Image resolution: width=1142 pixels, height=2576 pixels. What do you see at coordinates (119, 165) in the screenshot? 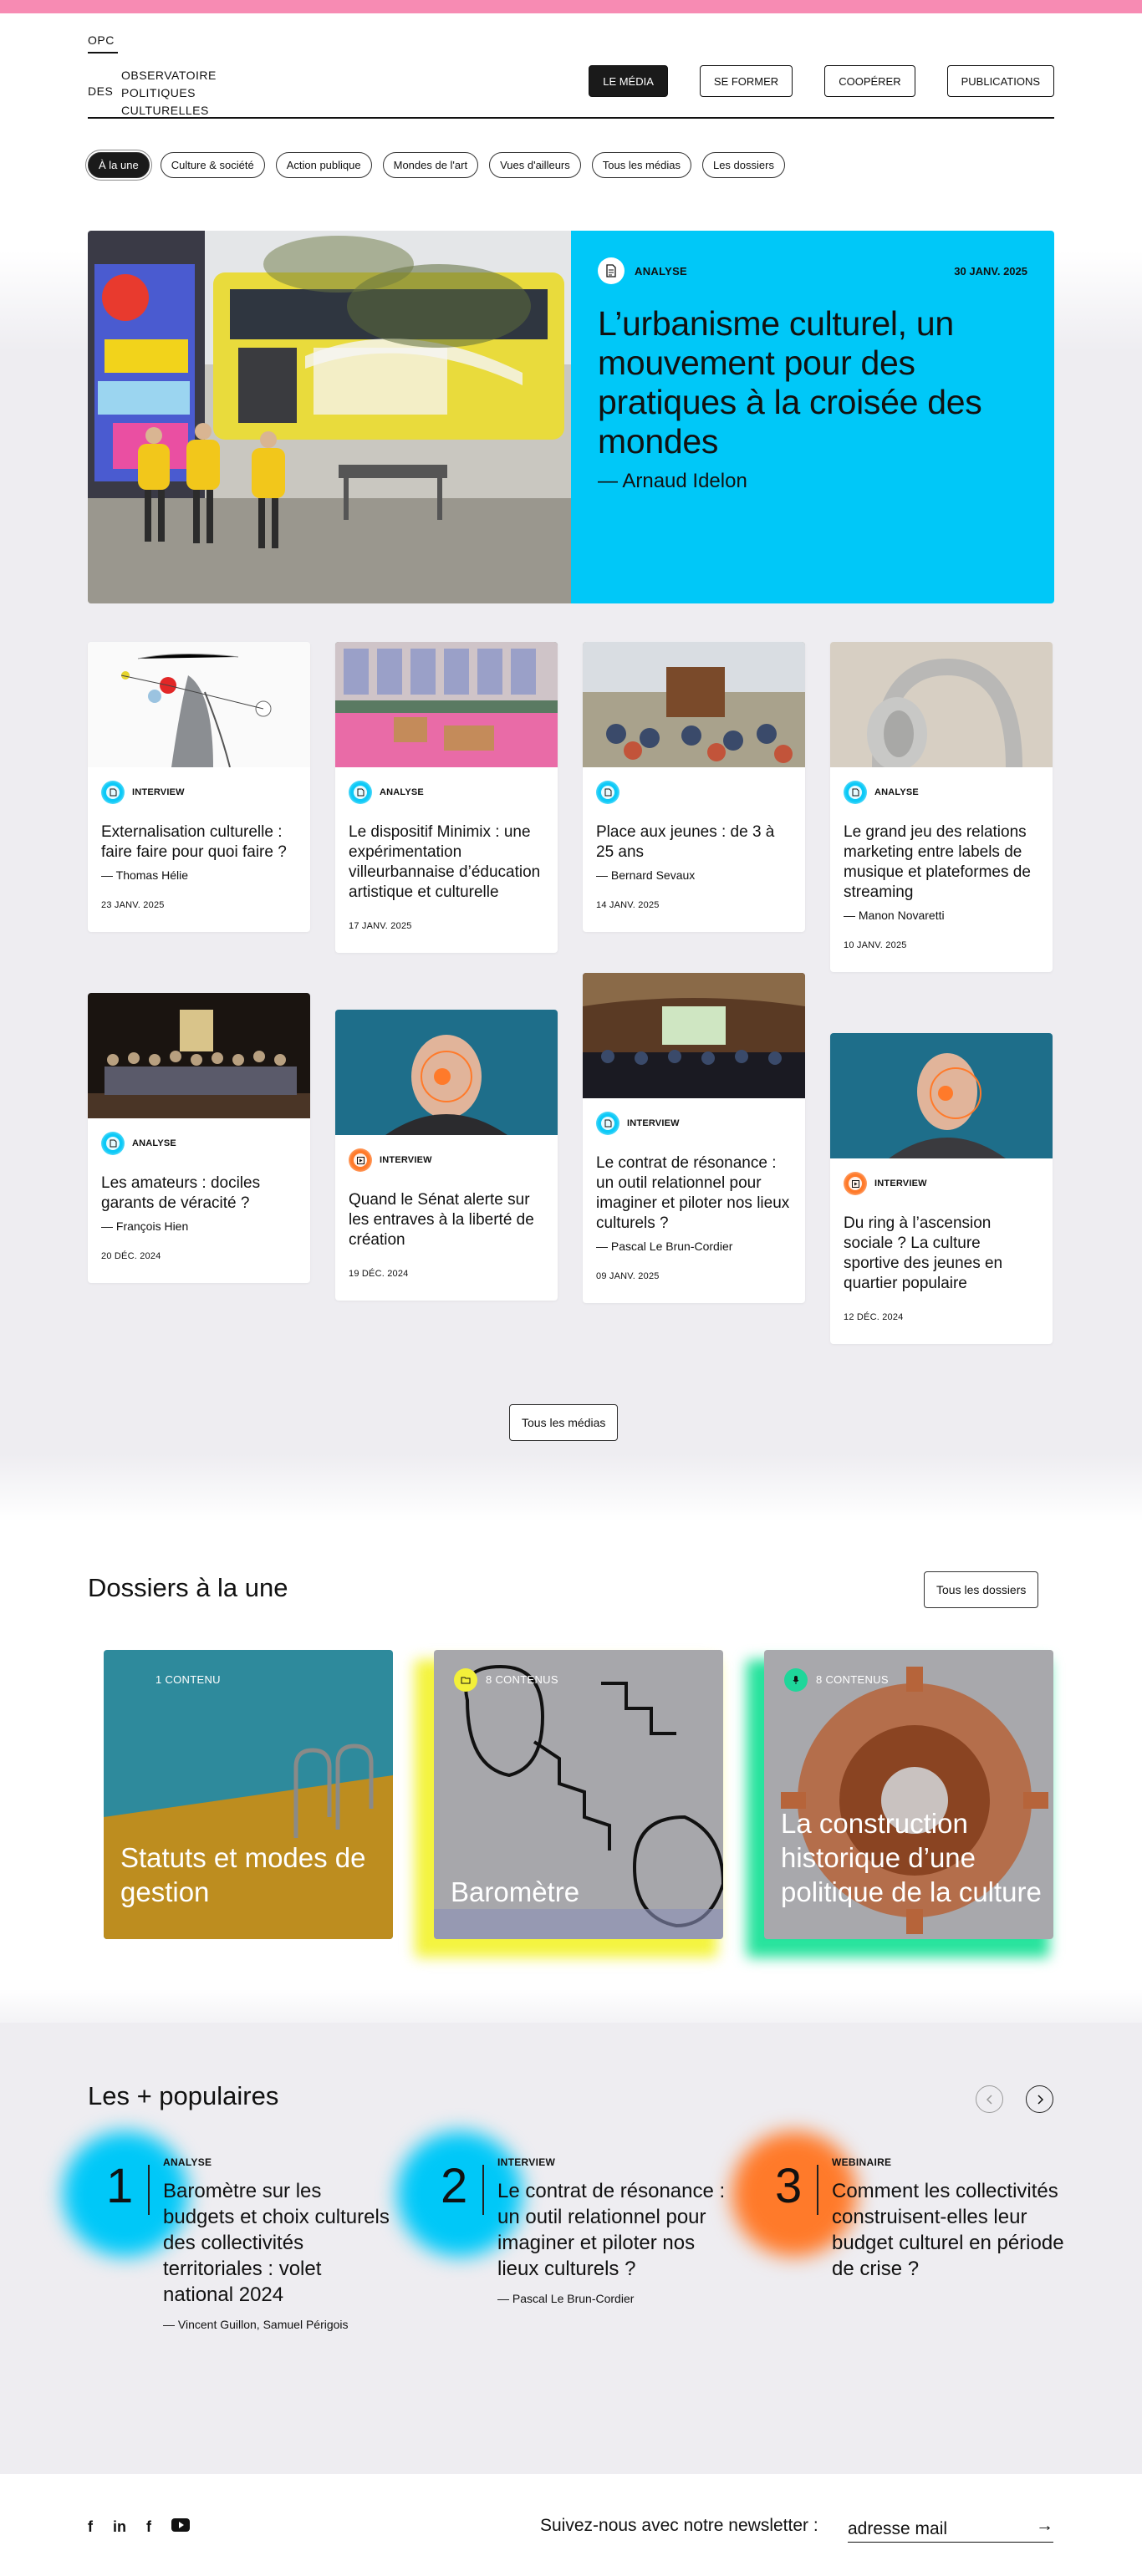
I see `chip-a-la-une: À la une` at bounding box center [119, 165].